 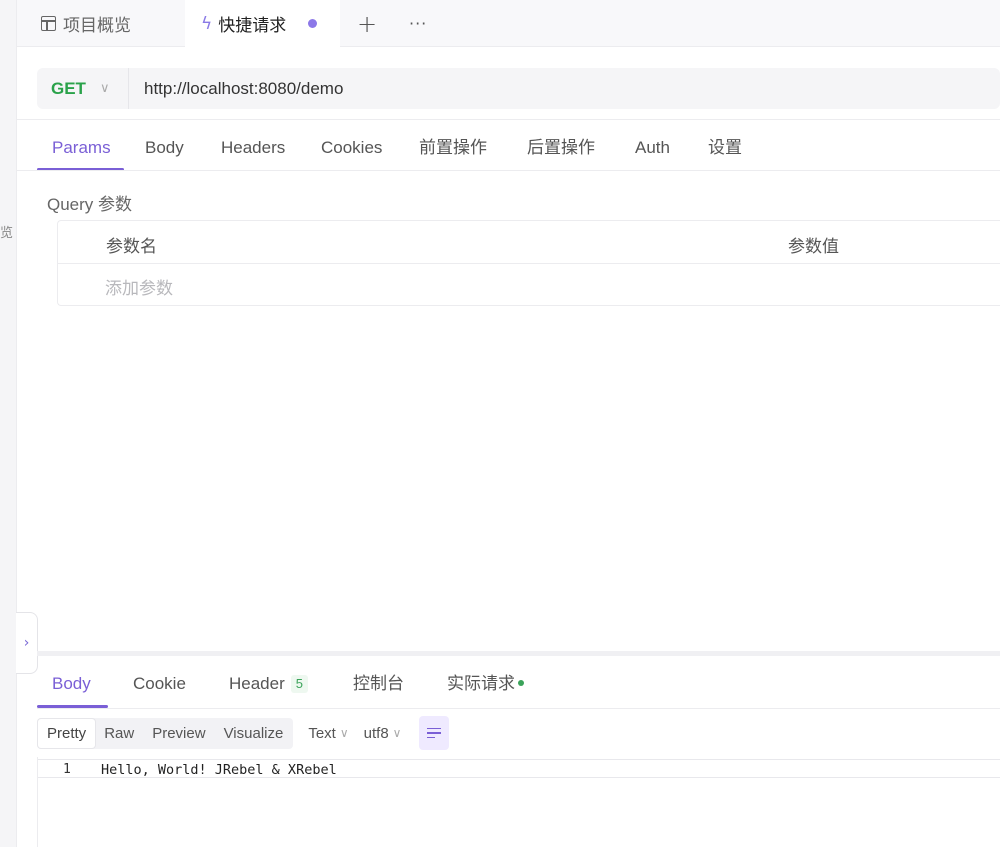 What do you see at coordinates (254, 733) in the screenshot?
I see `view-visualize-button: Visualize` at bounding box center [254, 733].